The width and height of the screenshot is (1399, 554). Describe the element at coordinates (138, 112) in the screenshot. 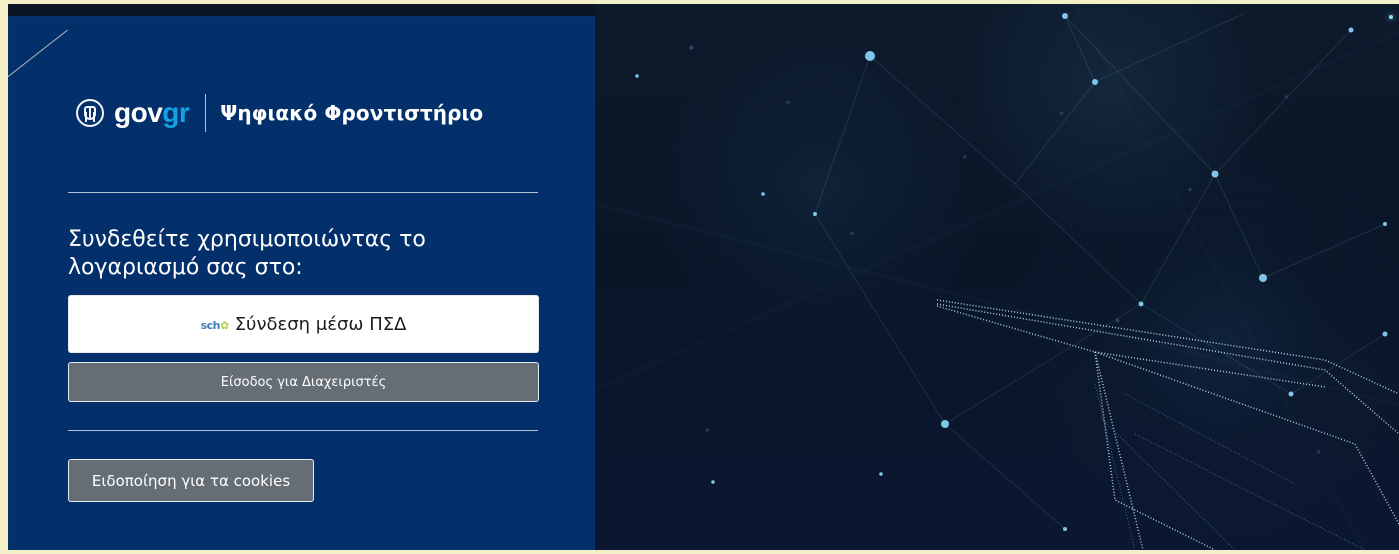

I see `brand-gov-text: gov` at that location.